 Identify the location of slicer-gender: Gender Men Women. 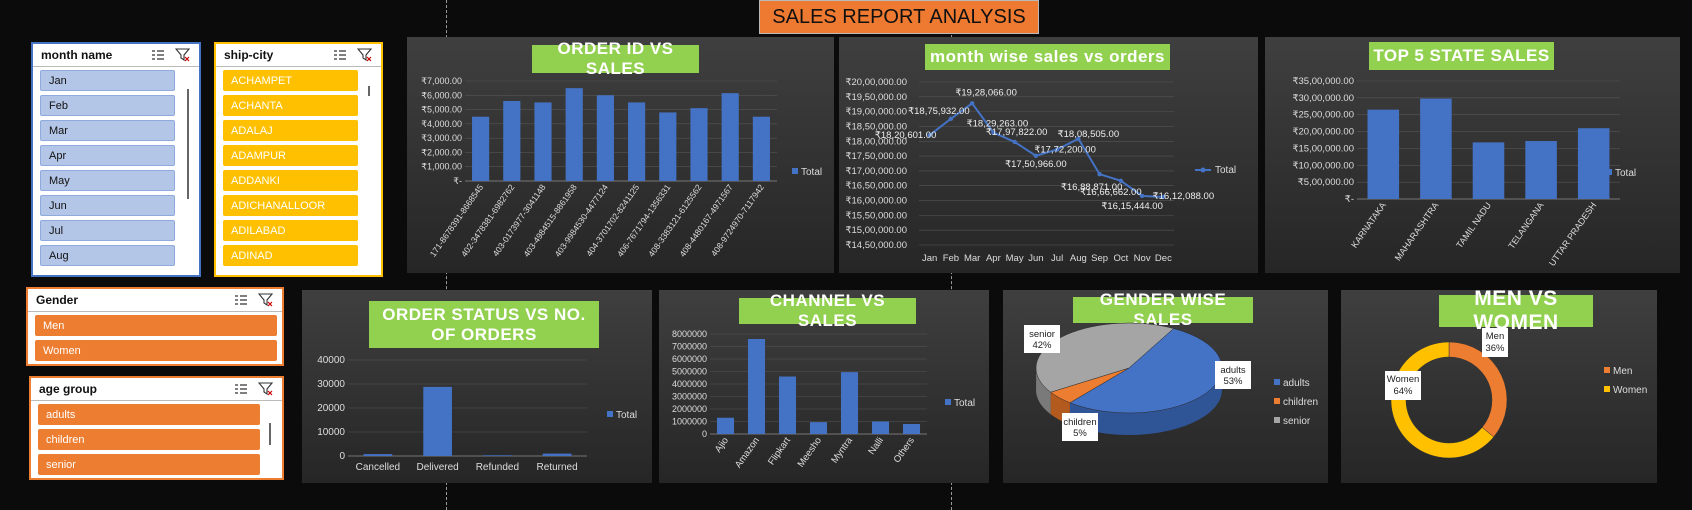
(155, 326).